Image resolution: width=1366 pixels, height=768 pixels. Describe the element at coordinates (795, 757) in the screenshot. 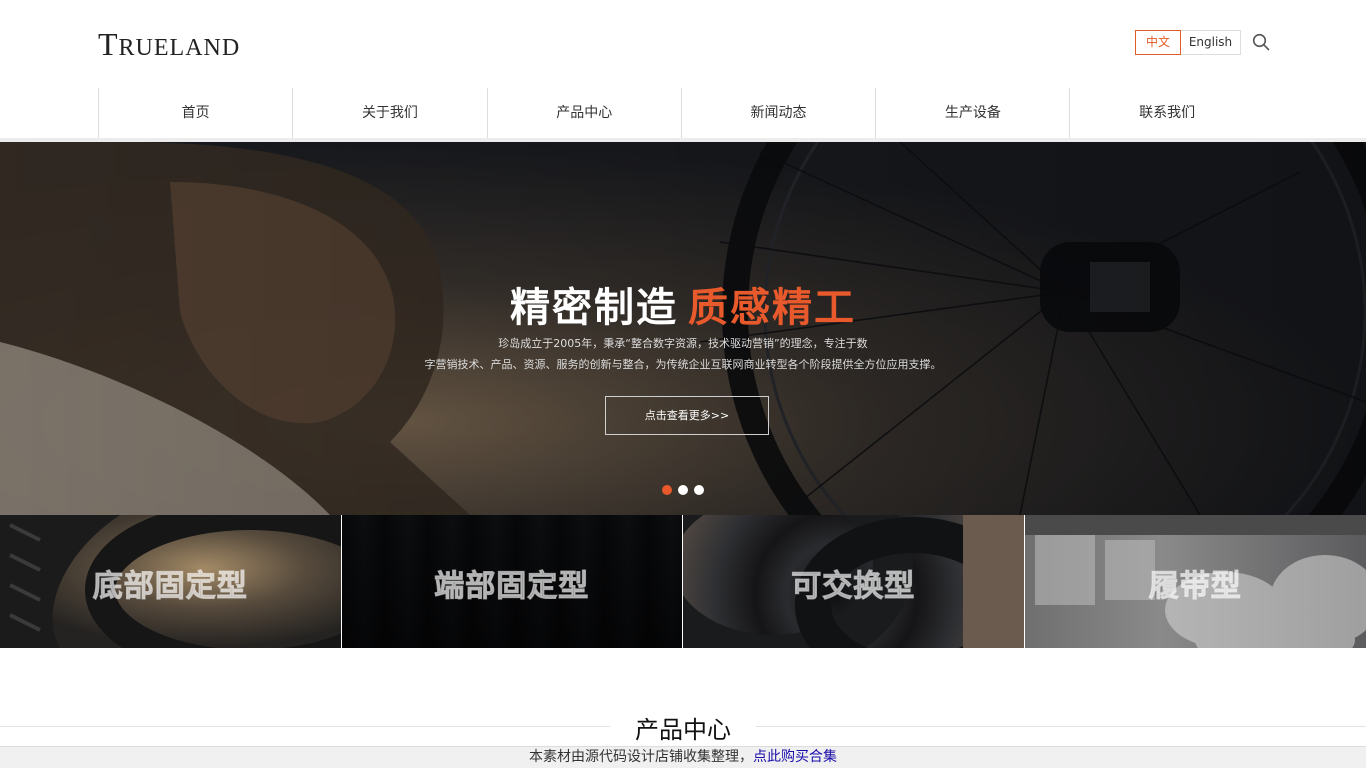

I see `notice-purchase-link: 点此购买合集` at that location.